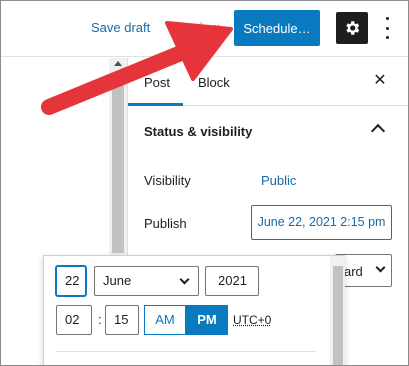 The image size is (409, 366). Describe the element at coordinates (120, 27) in the screenshot. I see `save-draft-button: Save draft` at that location.